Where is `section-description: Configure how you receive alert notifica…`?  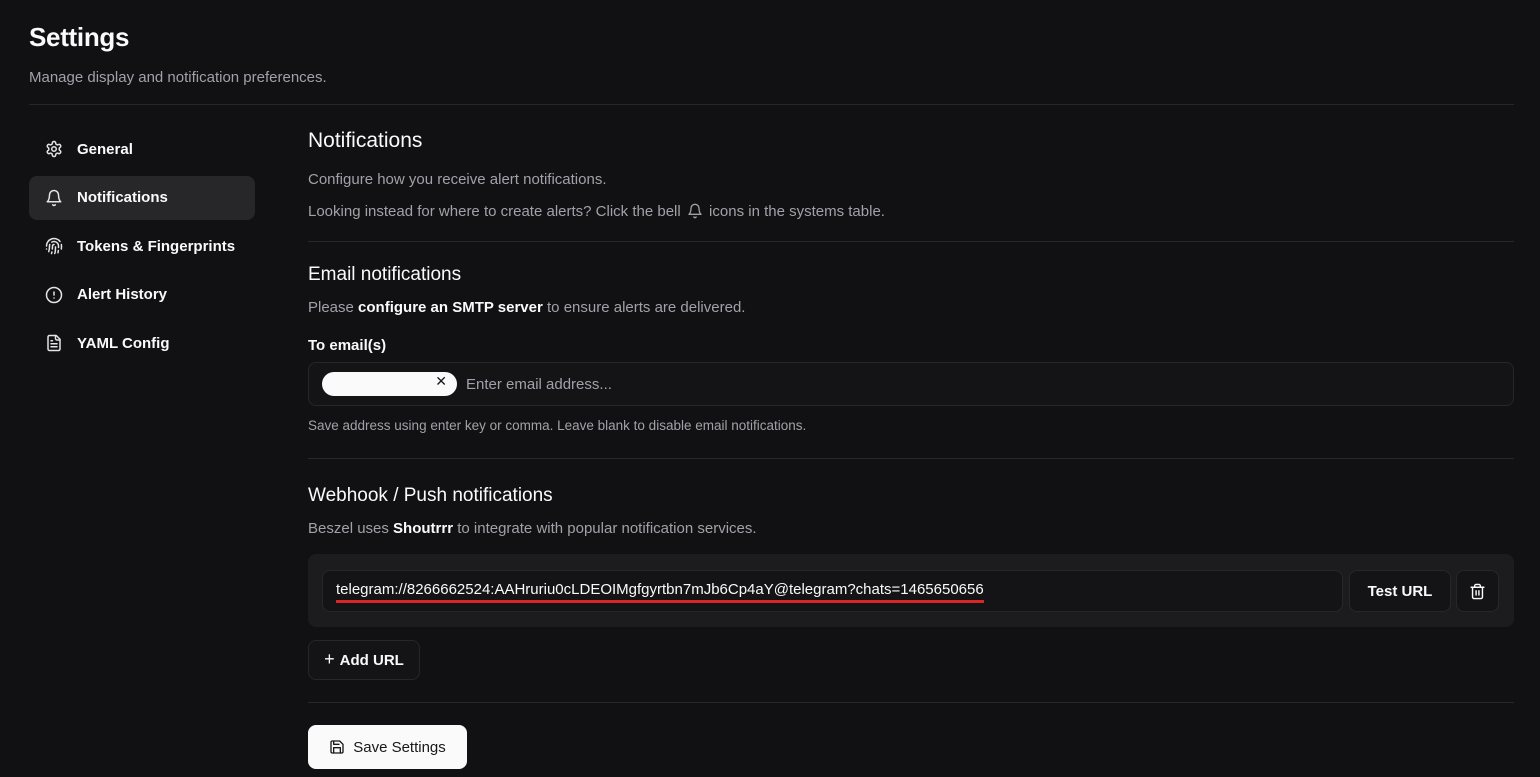
section-description: Configure how you receive alert notifica… is located at coordinates (457, 179).